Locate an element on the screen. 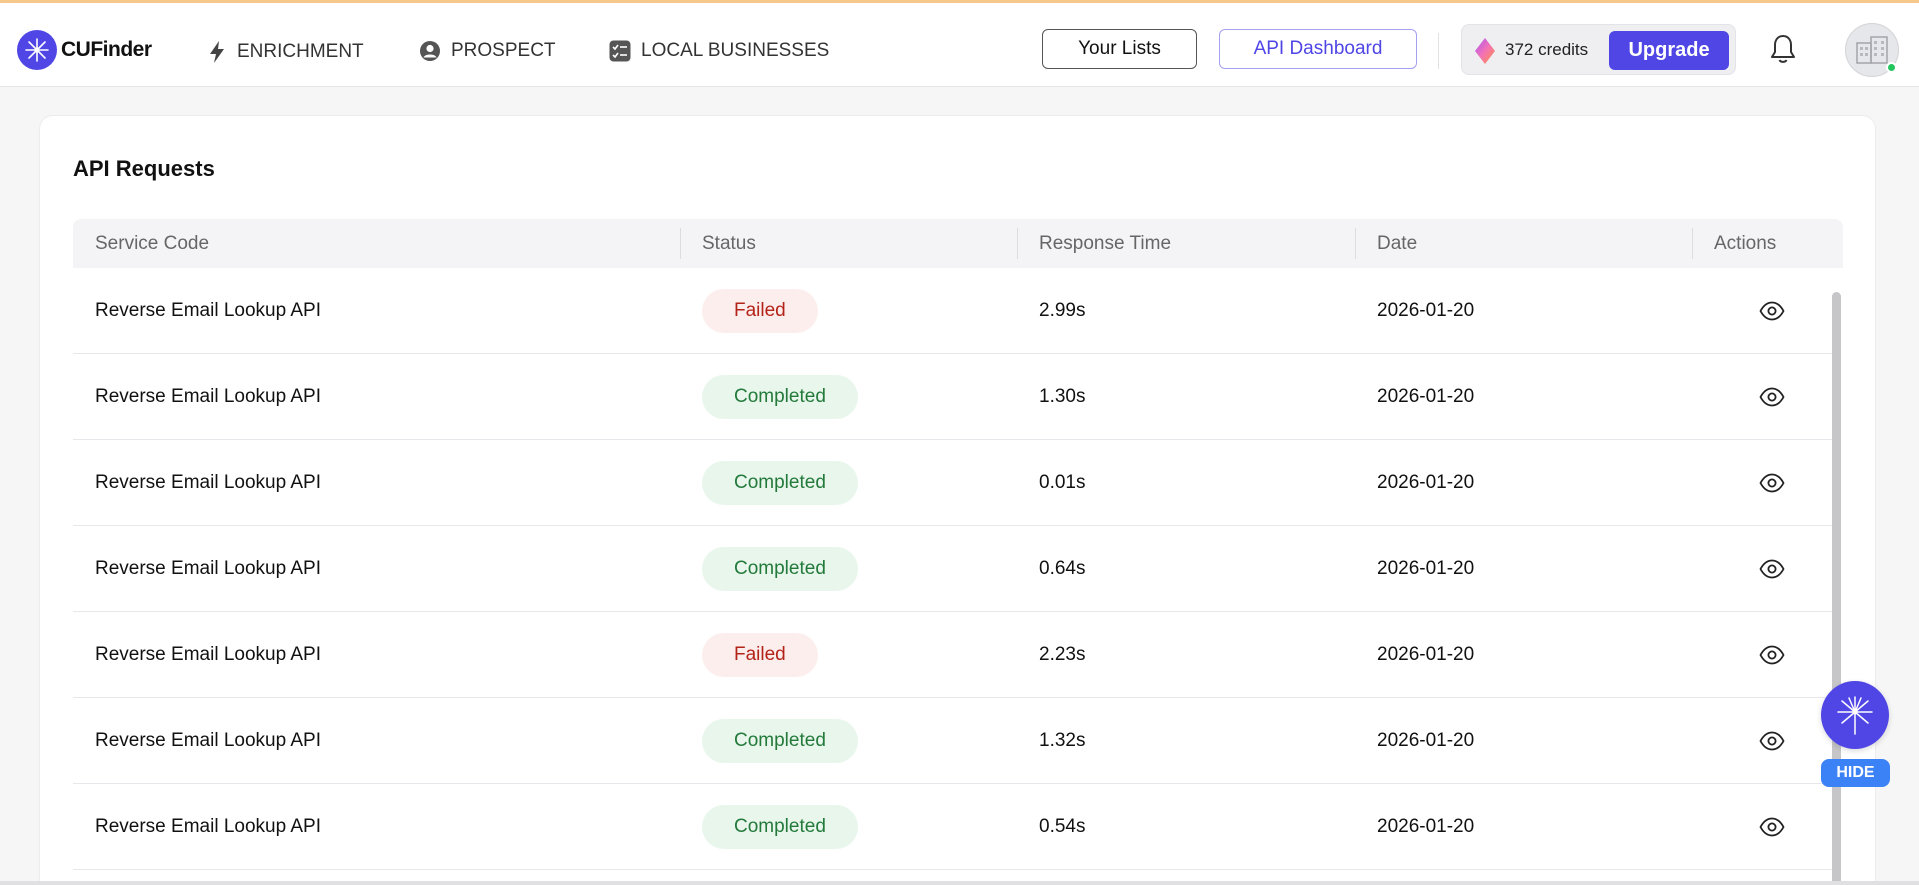 The width and height of the screenshot is (1919, 885). response-time-cell: 0.01s is located at coordinates (1062, 482).